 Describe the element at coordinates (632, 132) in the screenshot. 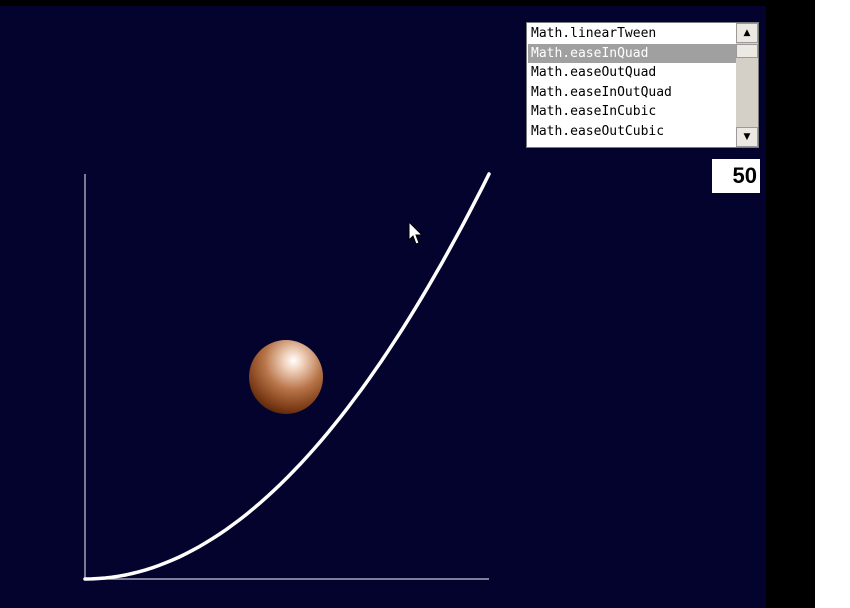

I see `list-item: Math.easeOutCubic` at that location.